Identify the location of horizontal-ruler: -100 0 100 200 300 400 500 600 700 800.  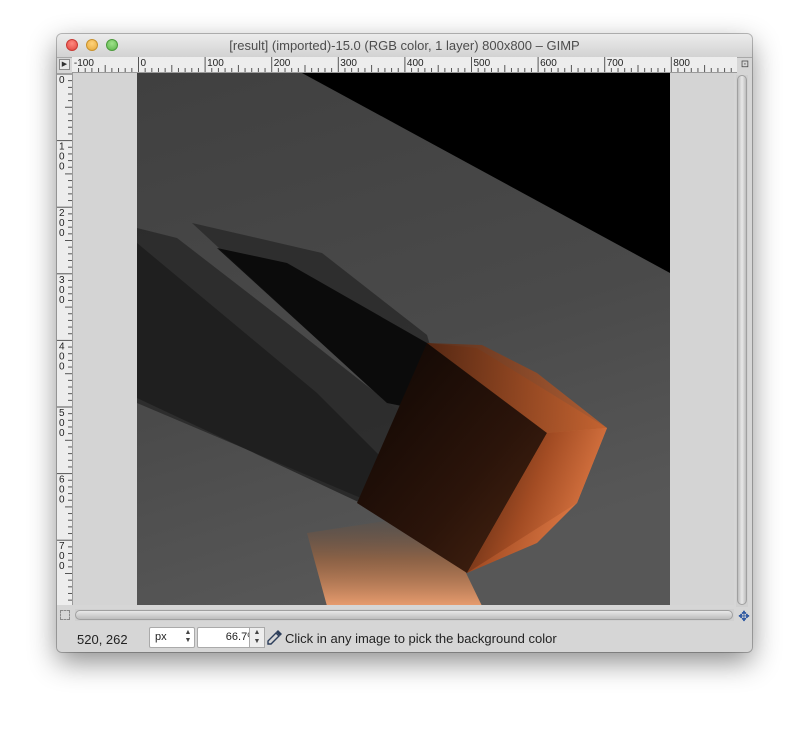
(404, 65).